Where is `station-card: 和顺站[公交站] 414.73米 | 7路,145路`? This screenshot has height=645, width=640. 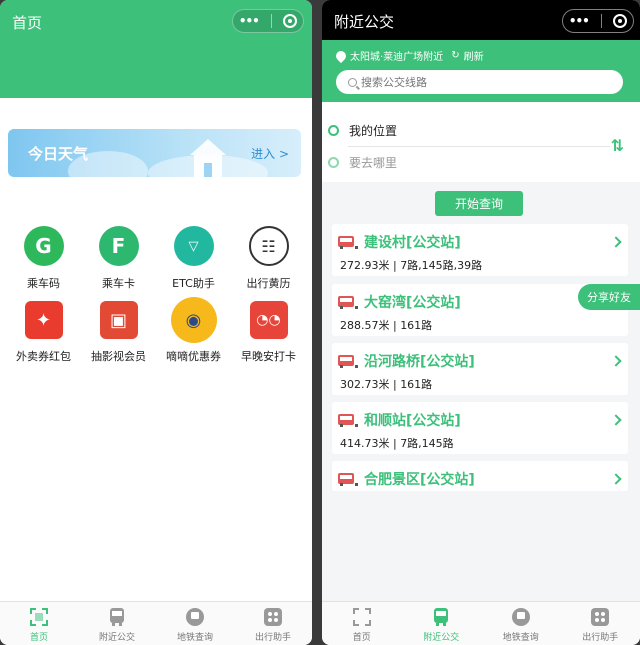 station-card: 和顺站[公交站] 414.73米 | 7路,145路 is located at coordinates (480, 428).